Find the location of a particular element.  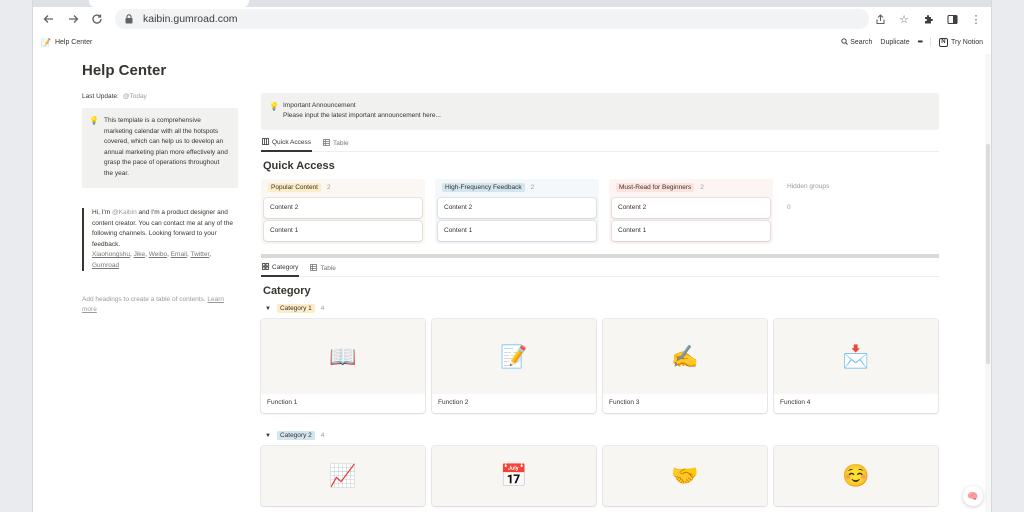

hidden-groups-label: Hidden groups is located at coordinates (808, 186).